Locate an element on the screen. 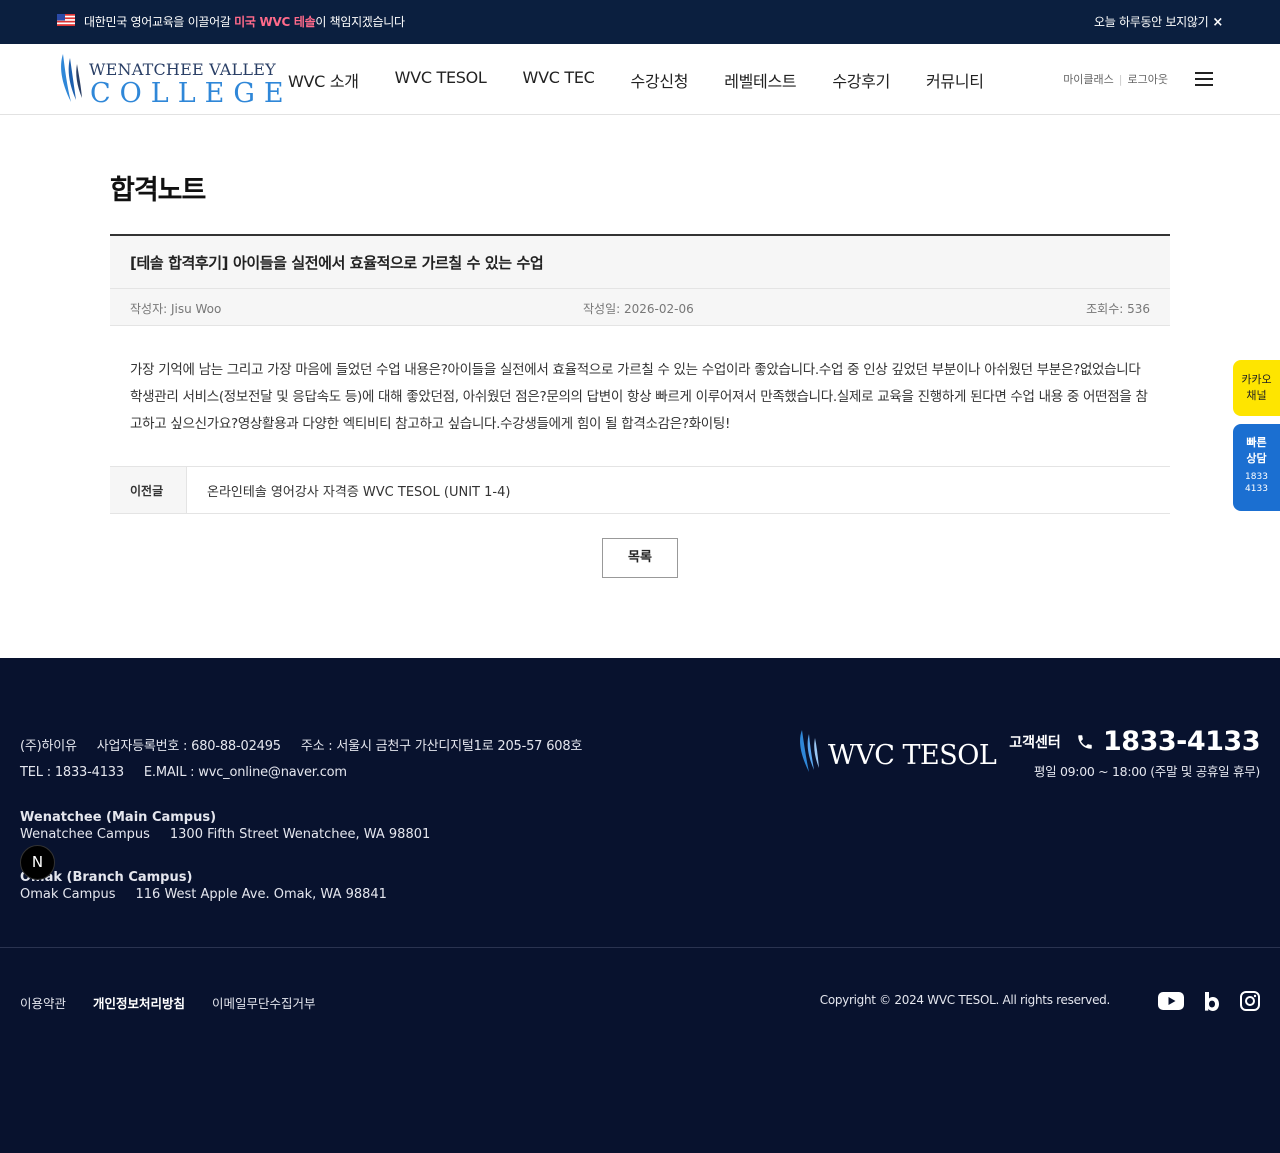 The width and height of the screenshot is (1280, 1153). terms-link: 이용약관 is located at coordinates (43, 1003).